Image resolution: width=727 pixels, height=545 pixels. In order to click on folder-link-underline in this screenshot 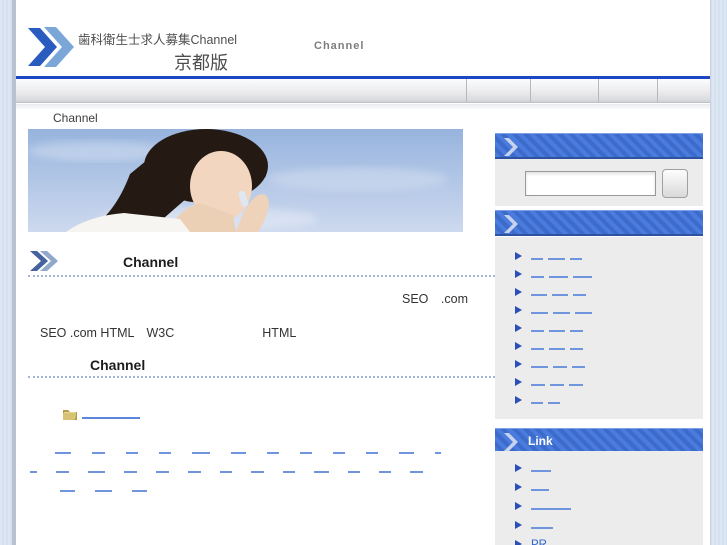, I will do `click(111, 418)`.